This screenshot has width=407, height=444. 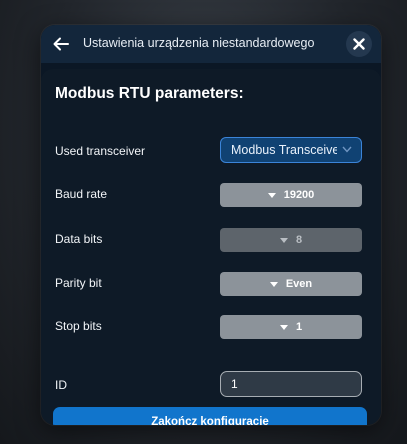 What do you see at coordinates (149, 93) in the screenshot?
I see `section-title: Modbus RTU parameters:` at bounding box center [149, 93].